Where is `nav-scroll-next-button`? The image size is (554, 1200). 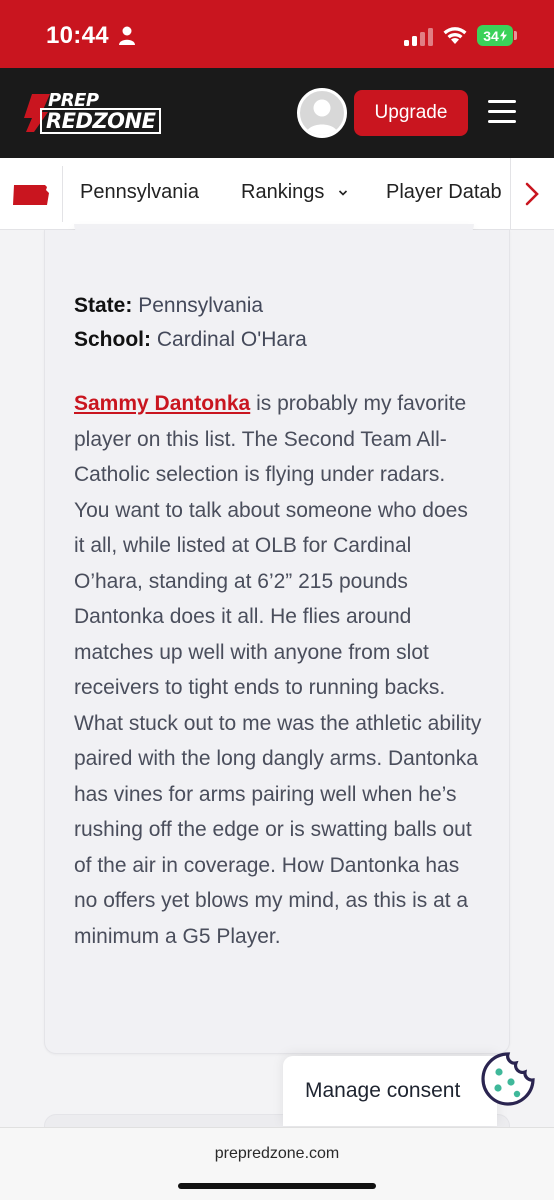
nav-scroll-next-button is located at coordinates (532, 193).